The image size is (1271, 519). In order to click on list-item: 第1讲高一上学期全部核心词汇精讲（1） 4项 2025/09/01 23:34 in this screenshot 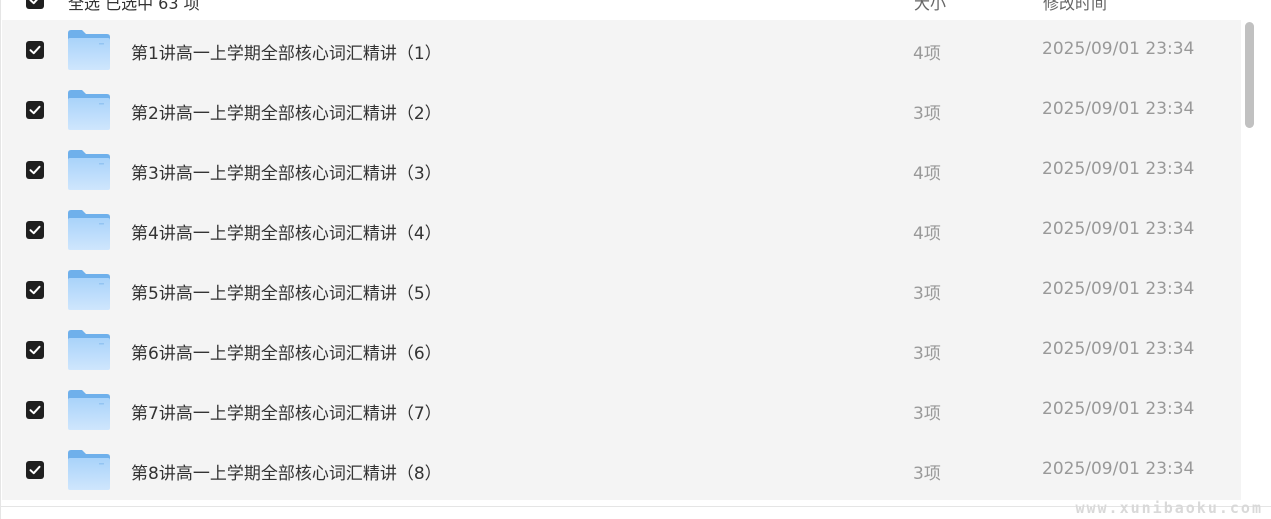, I will do `click(621, 50)`.